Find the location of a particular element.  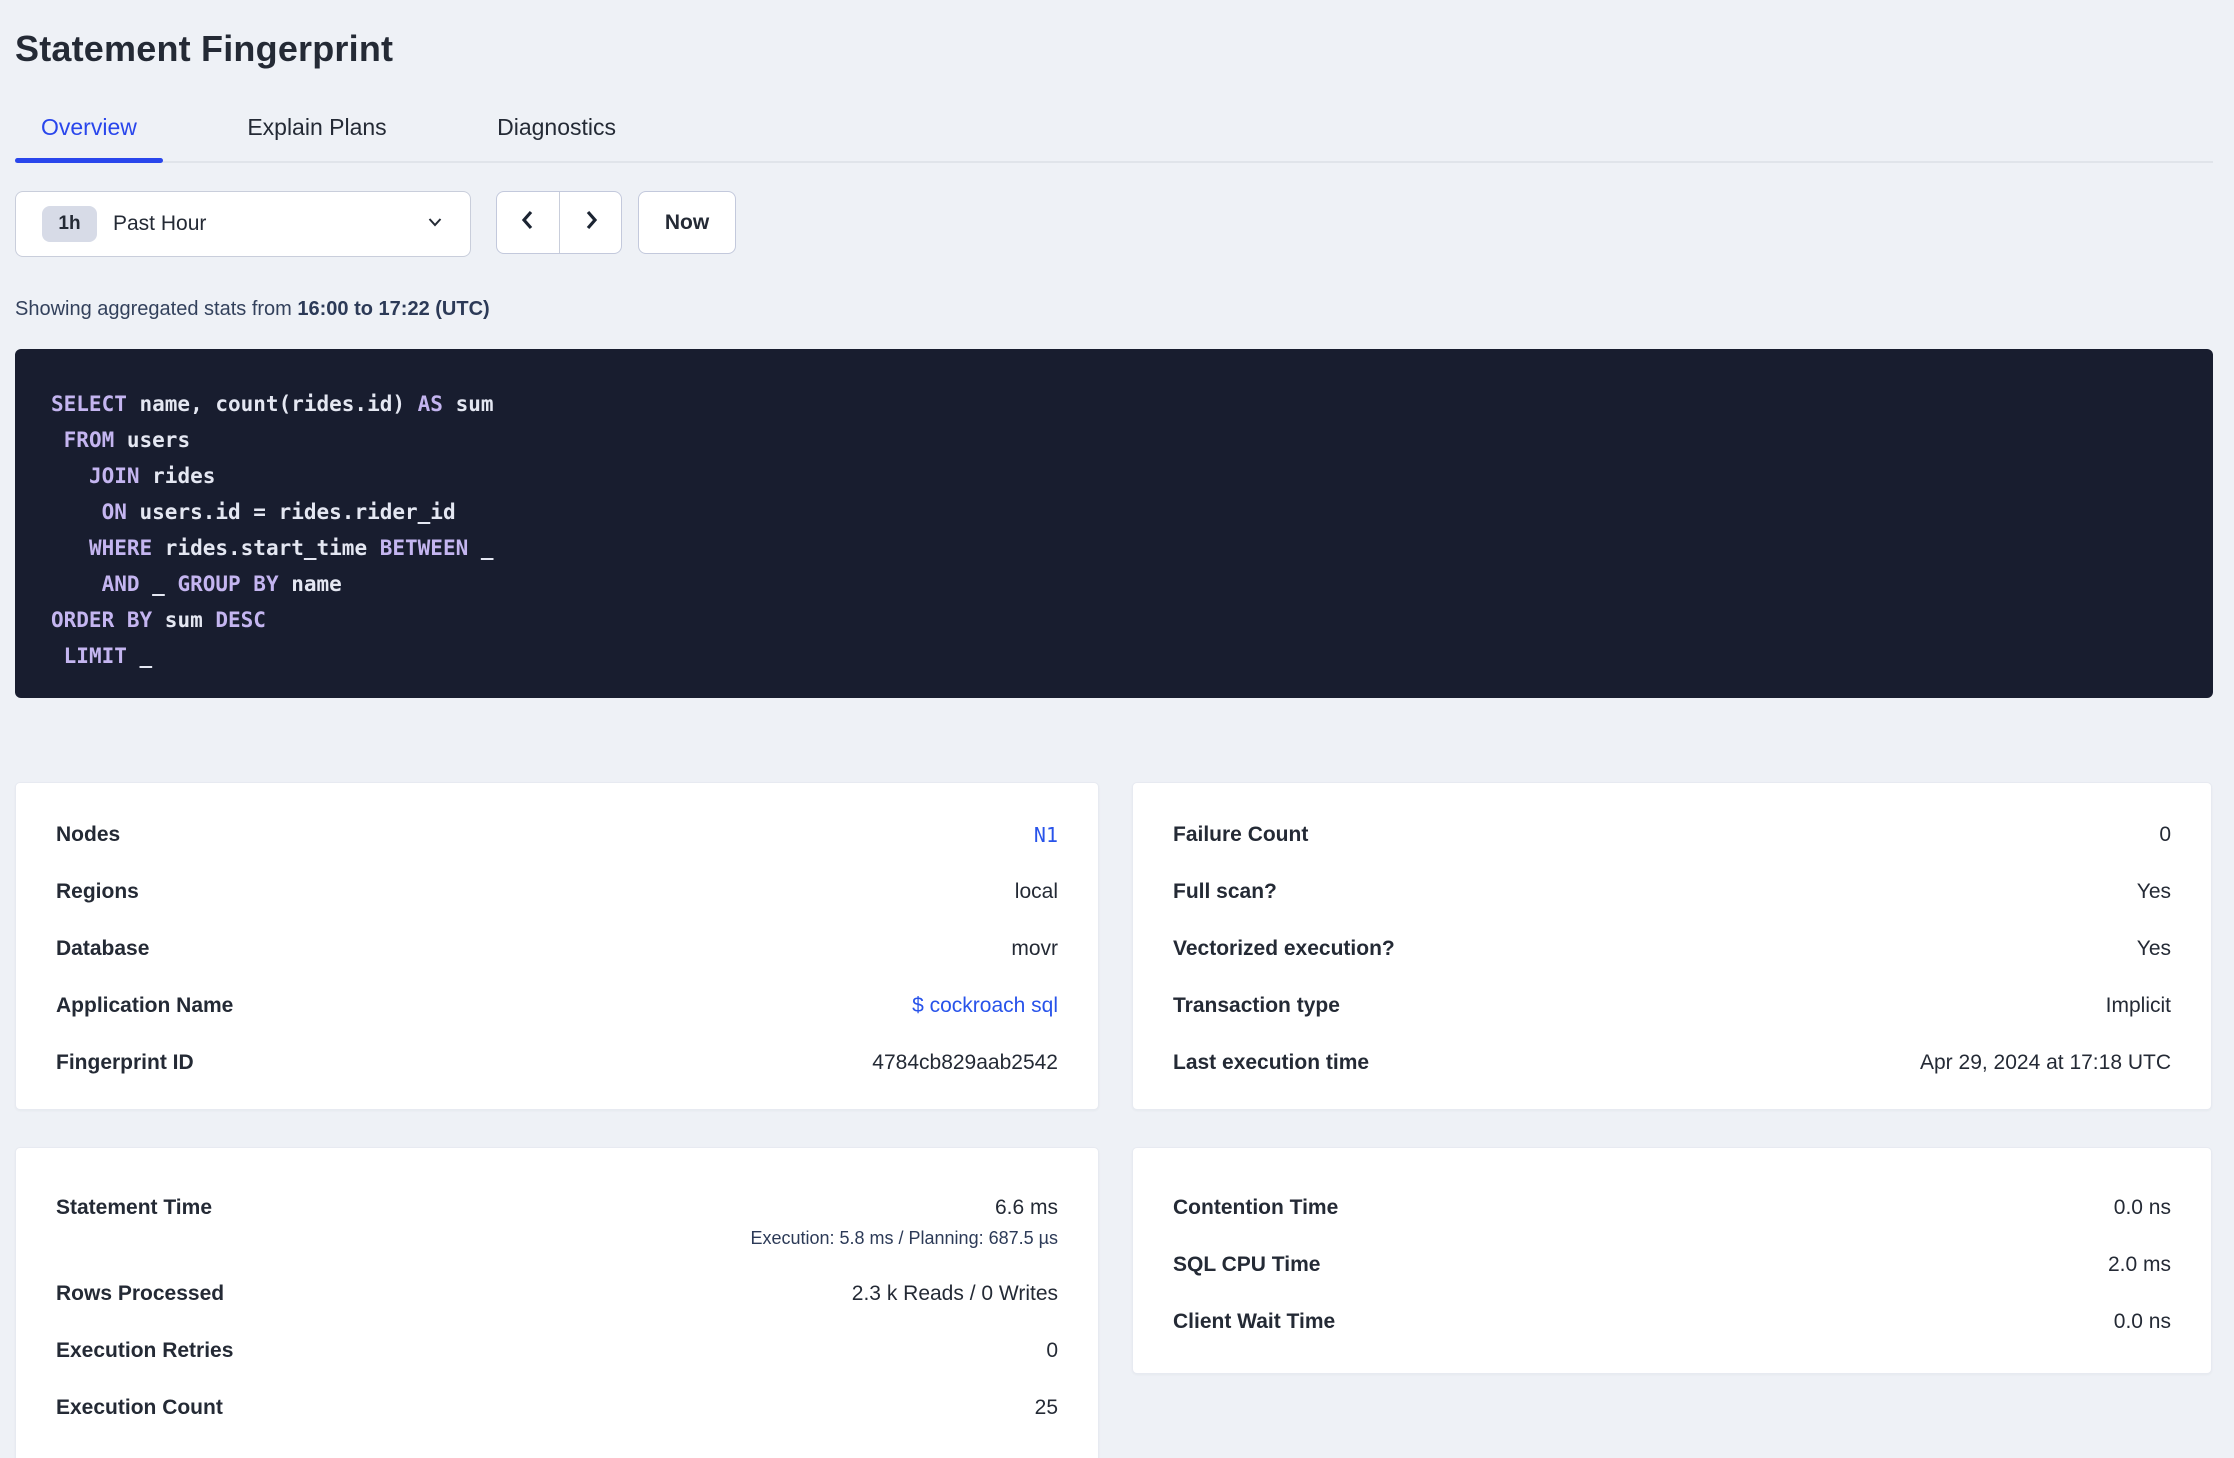

sql-line: ORDER BY sum DESC is located at coordinates (1114, 620).